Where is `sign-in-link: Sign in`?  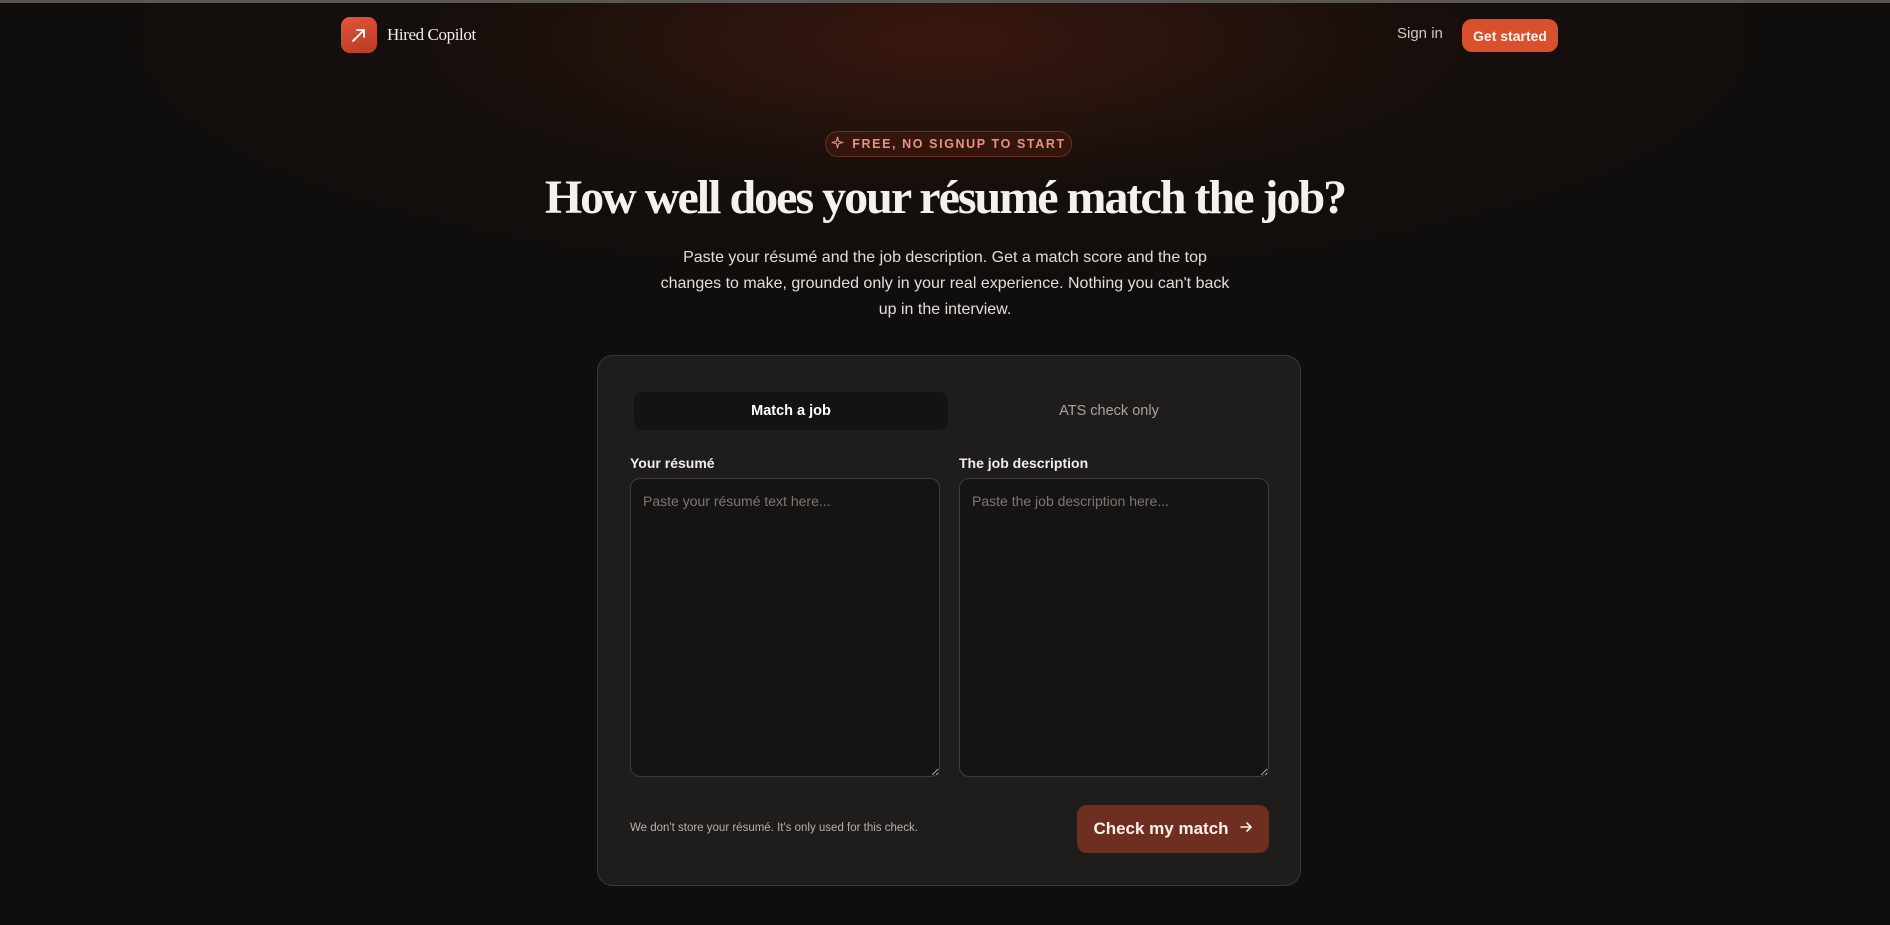 sign-in-link: Sign in is located at coordinates (1420, 33).